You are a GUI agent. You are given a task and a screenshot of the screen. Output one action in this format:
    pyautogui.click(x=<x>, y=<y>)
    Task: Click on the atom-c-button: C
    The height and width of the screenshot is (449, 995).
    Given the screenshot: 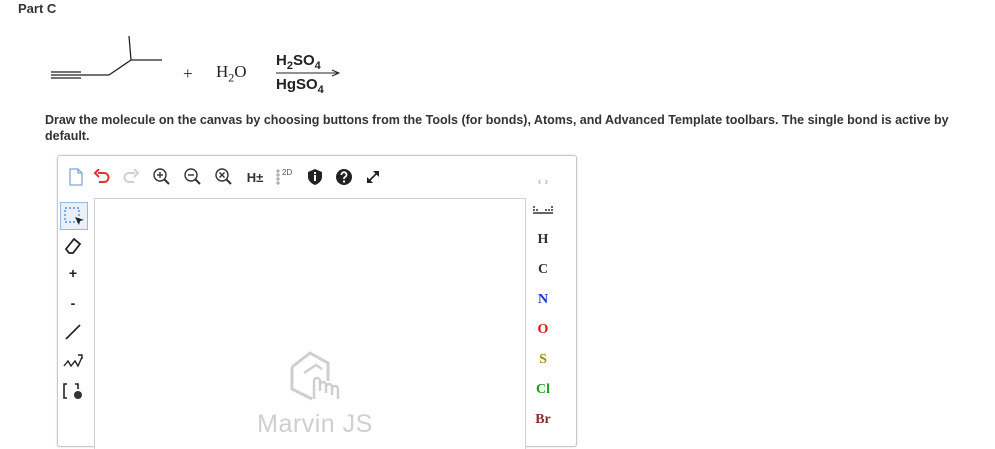 What is the action you would take?
    pyautogui.click(x=543, y=270)
    